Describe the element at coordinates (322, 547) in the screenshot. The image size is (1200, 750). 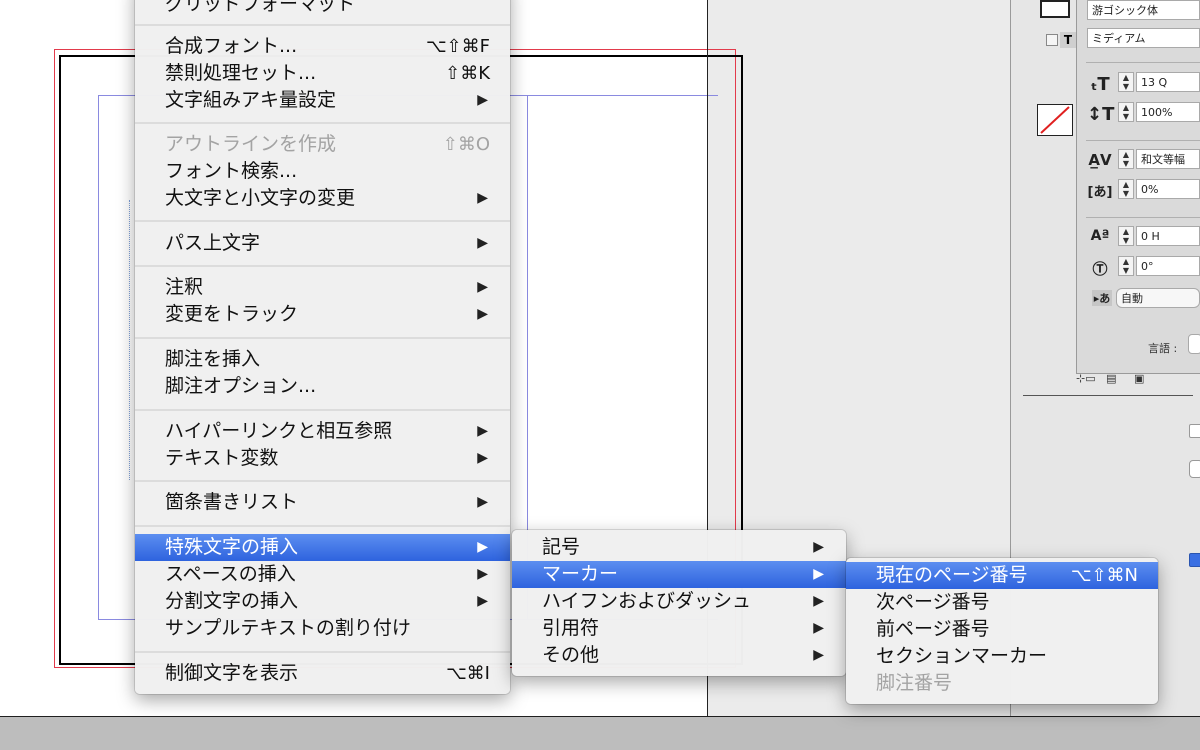
I see `menu-item-insert-special-character: 特殊文字の挿入 ▶` at that location.